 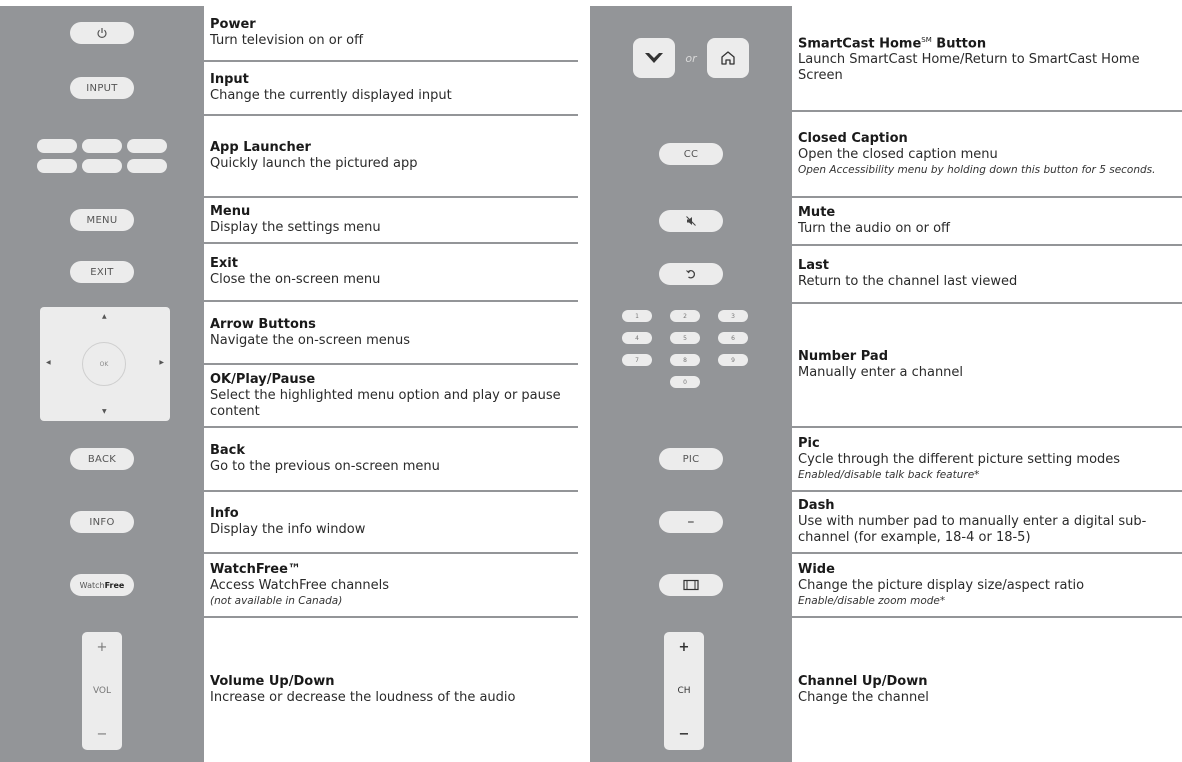 What do you see at coordinates (733, 338) in the screenshot?
I see `number-key: 6` at bounding box center [733, 338].